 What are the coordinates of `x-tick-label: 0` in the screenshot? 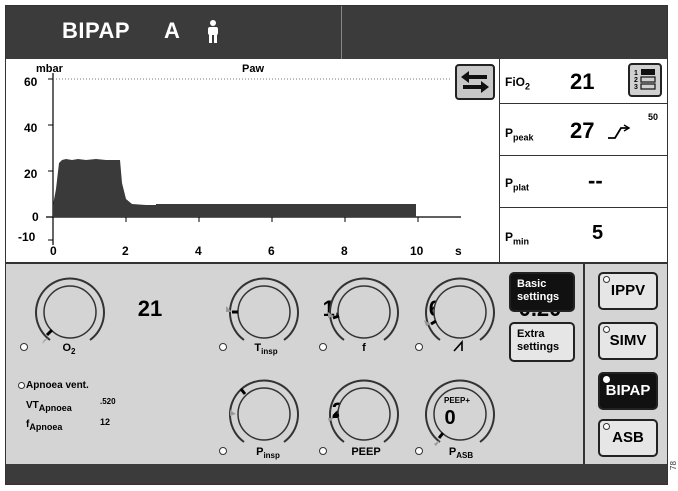 It's located at (53, 251).